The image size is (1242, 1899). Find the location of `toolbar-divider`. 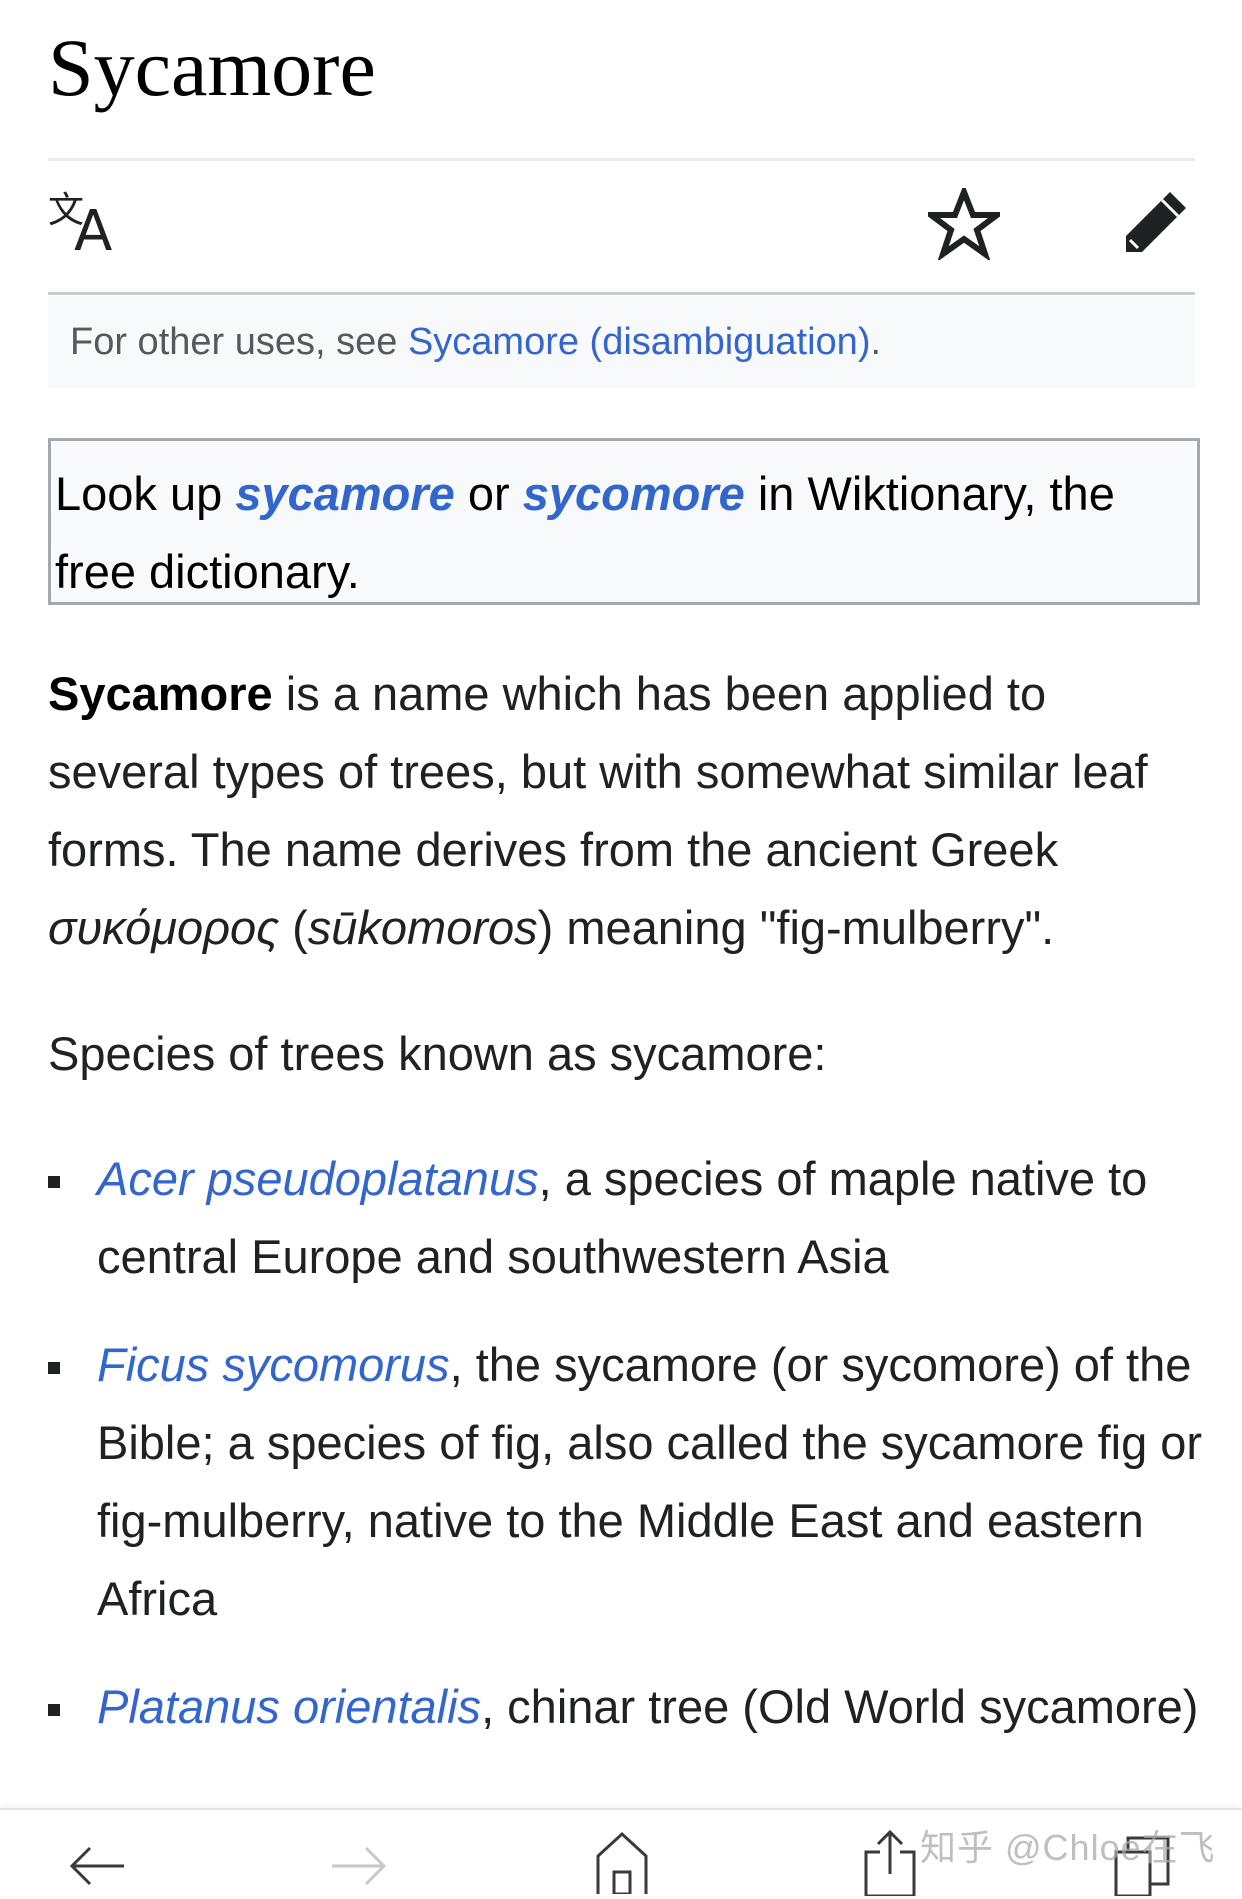

toolbar-divider is located at coordinates (621, 293).